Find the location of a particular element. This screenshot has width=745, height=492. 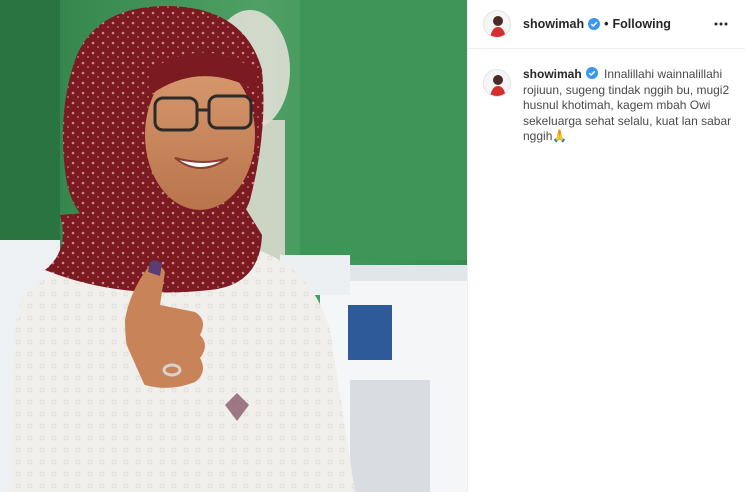

more-options-icon is located at coordinates (721, 24).